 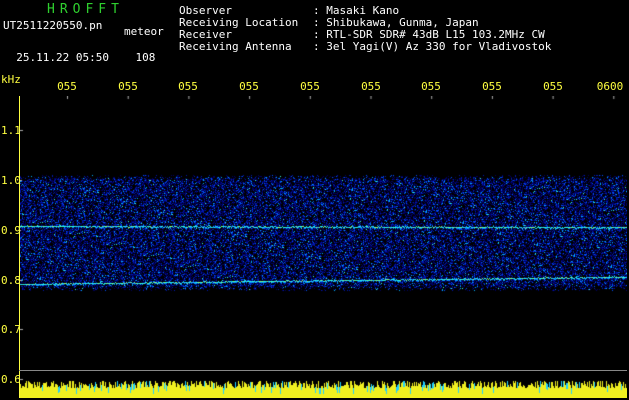 What do you see at coordinates (19, 247) in the screenshot?
I see `y-axis-line` at bounding box center [19, 247].